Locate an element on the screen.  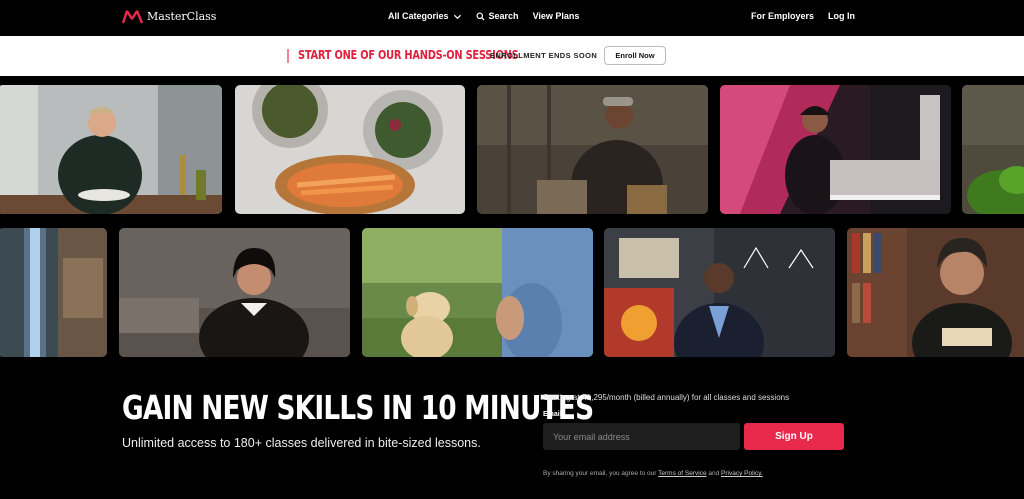
class-tile-business is located at coordinates (234, 292).